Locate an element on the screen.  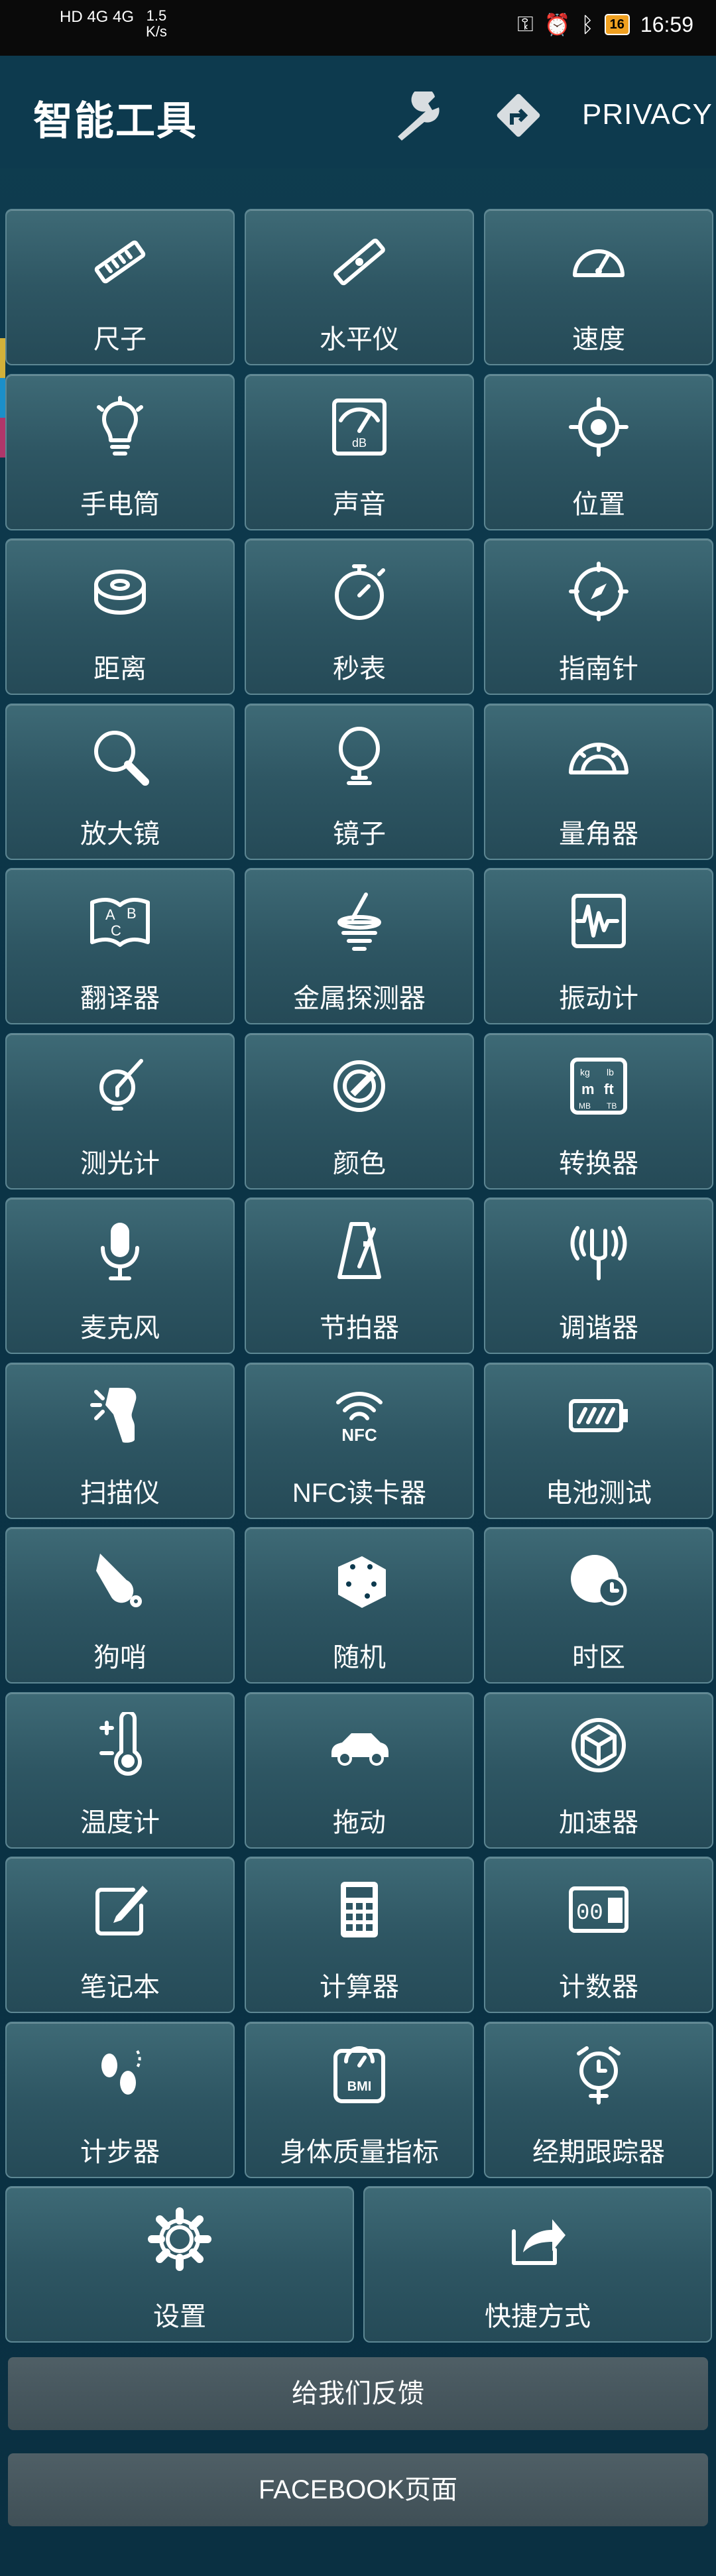
notepad-icon is located at coordinates (121, 1910).